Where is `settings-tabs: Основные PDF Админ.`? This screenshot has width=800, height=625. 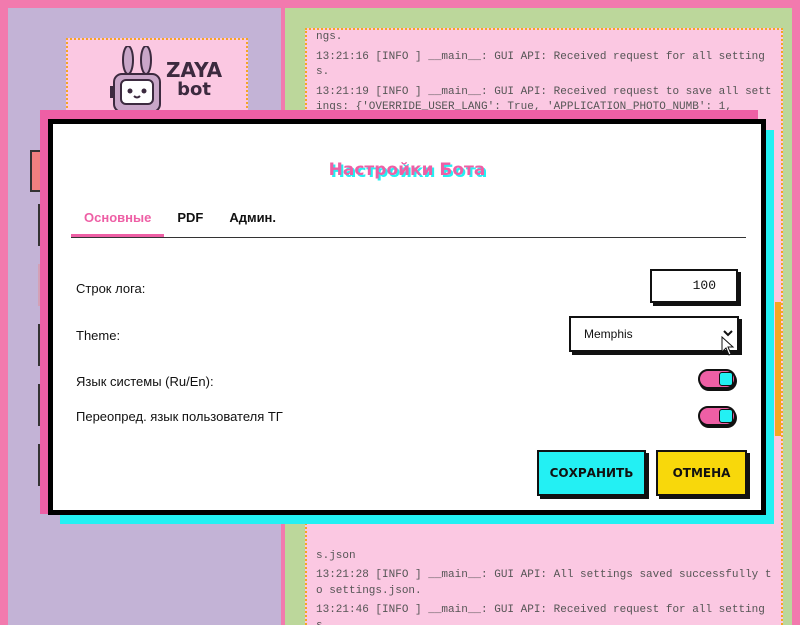 settings-tabs: Основные PDF Админ. is located at coordinates (408, 218).